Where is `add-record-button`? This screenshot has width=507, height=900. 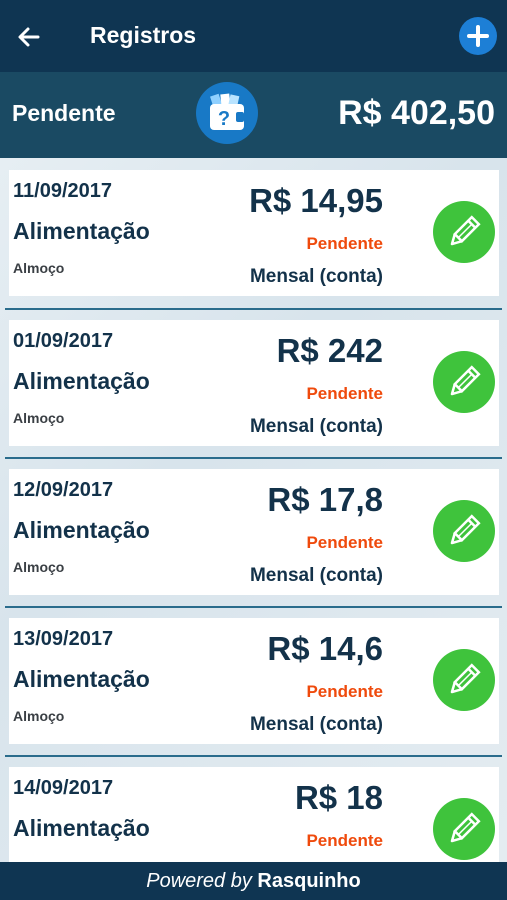 add-record-button is located at coordinates (478, 36).